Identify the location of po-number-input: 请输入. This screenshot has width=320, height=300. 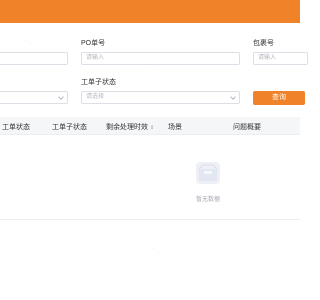
(160, 58).